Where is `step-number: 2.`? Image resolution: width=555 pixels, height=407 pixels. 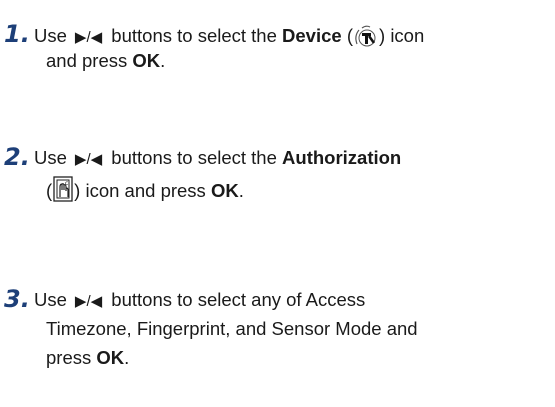
step-number: 2. is located at coordinates (17, 157).